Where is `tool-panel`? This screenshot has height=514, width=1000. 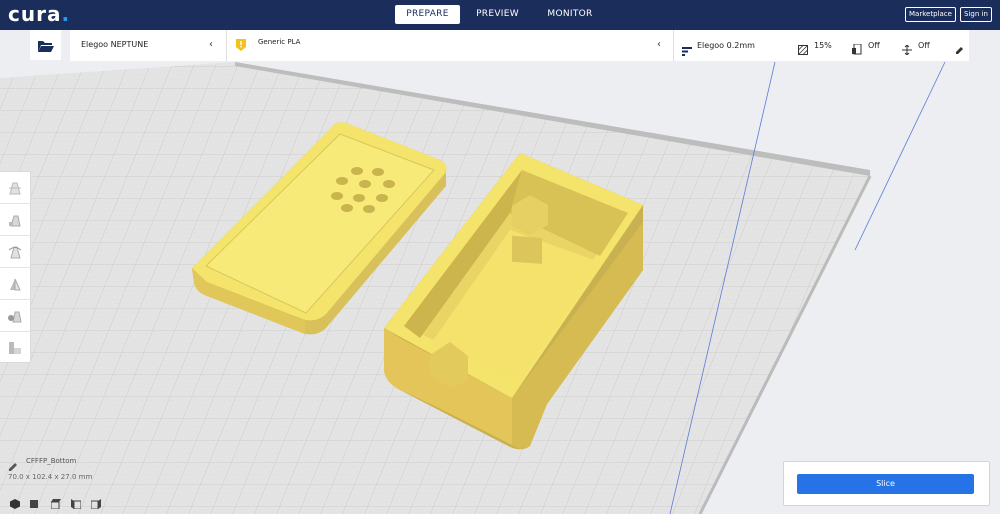 tool-panel is located at coordinates (15, 267).